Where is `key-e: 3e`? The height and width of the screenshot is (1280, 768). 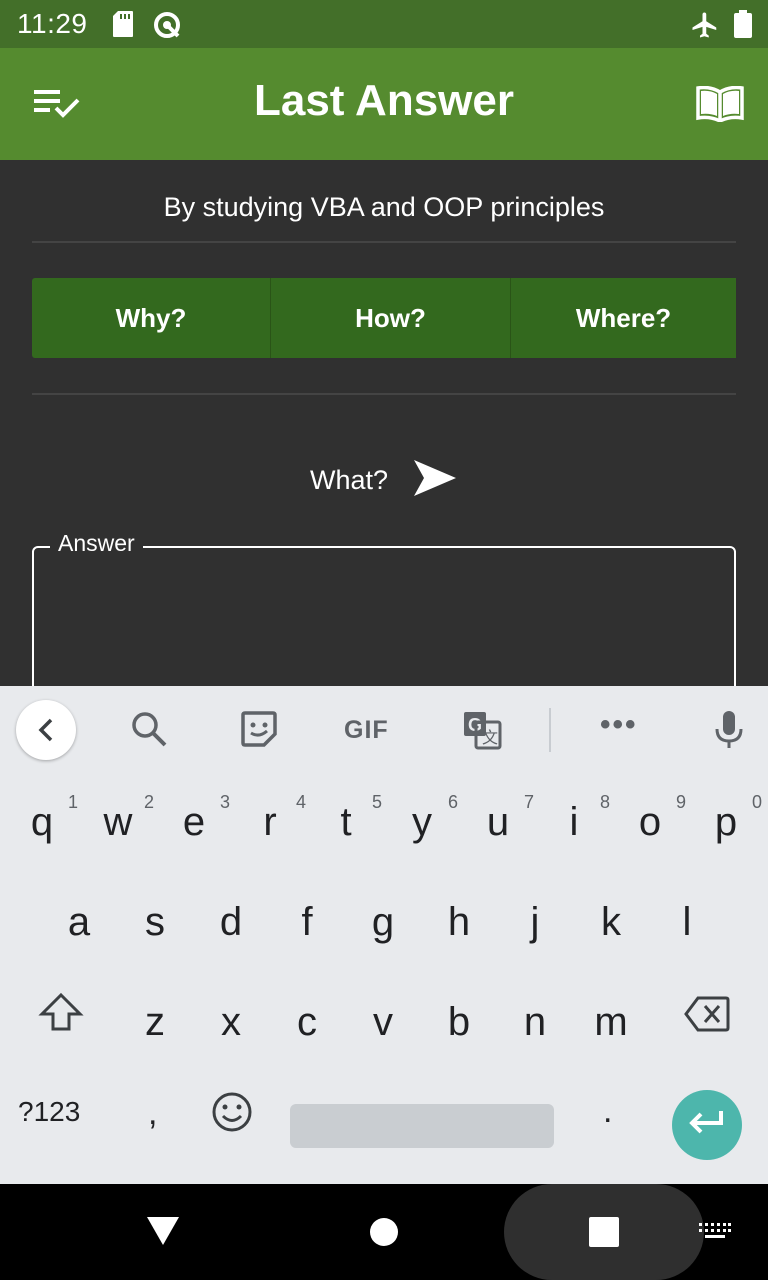 key-e: 3e is located at coordinates (194, 822).